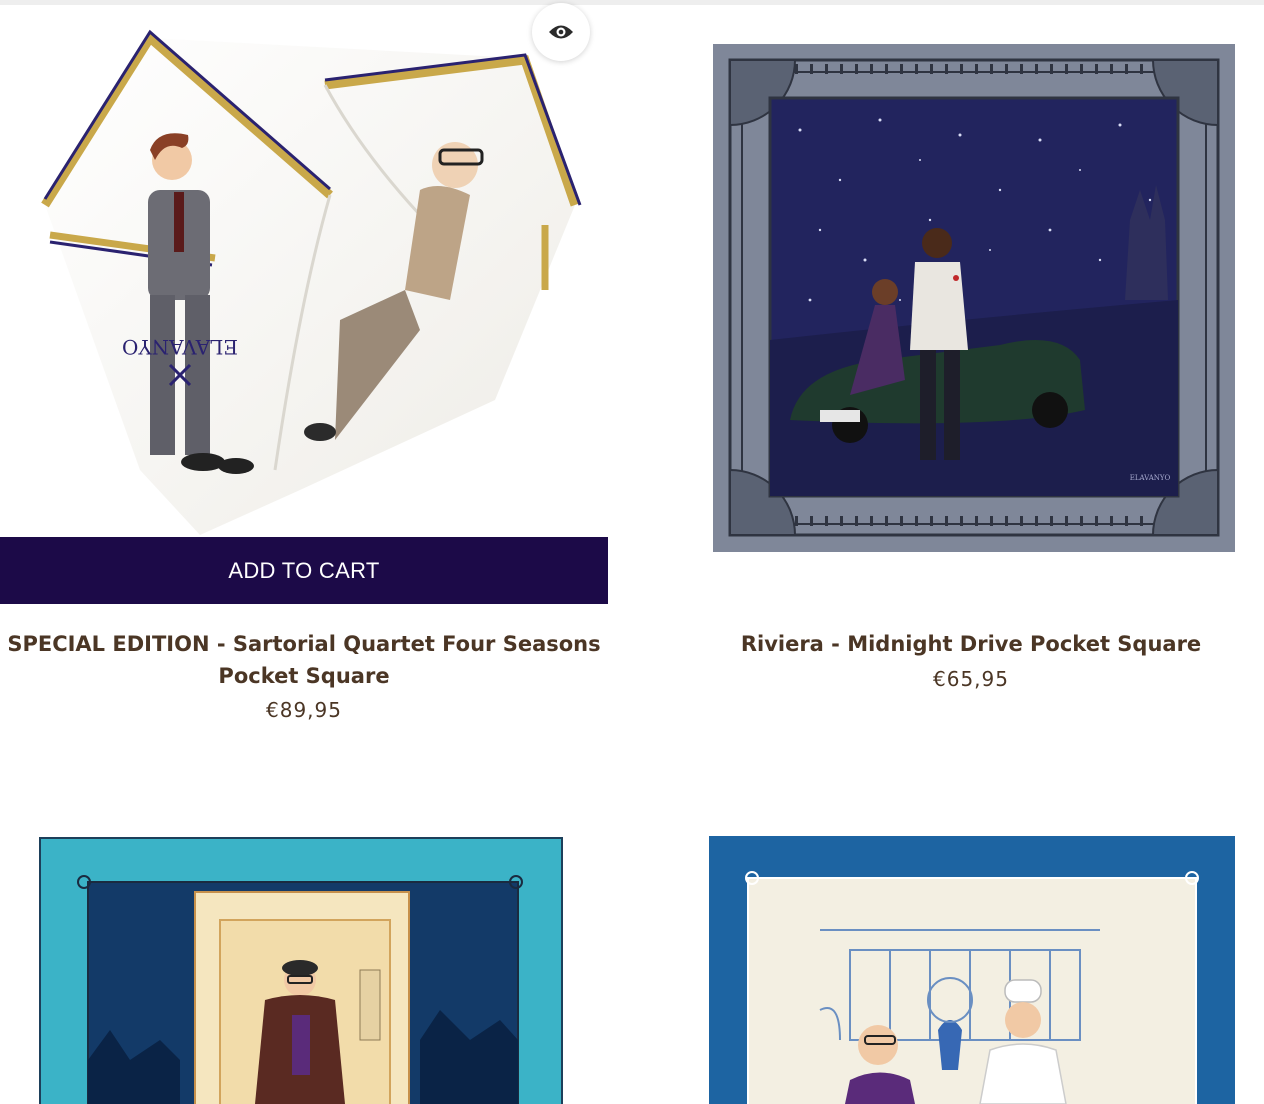 This screenshot has width=1264, height=1104. I want to click on product-price: €89,95, so click(304, 710).